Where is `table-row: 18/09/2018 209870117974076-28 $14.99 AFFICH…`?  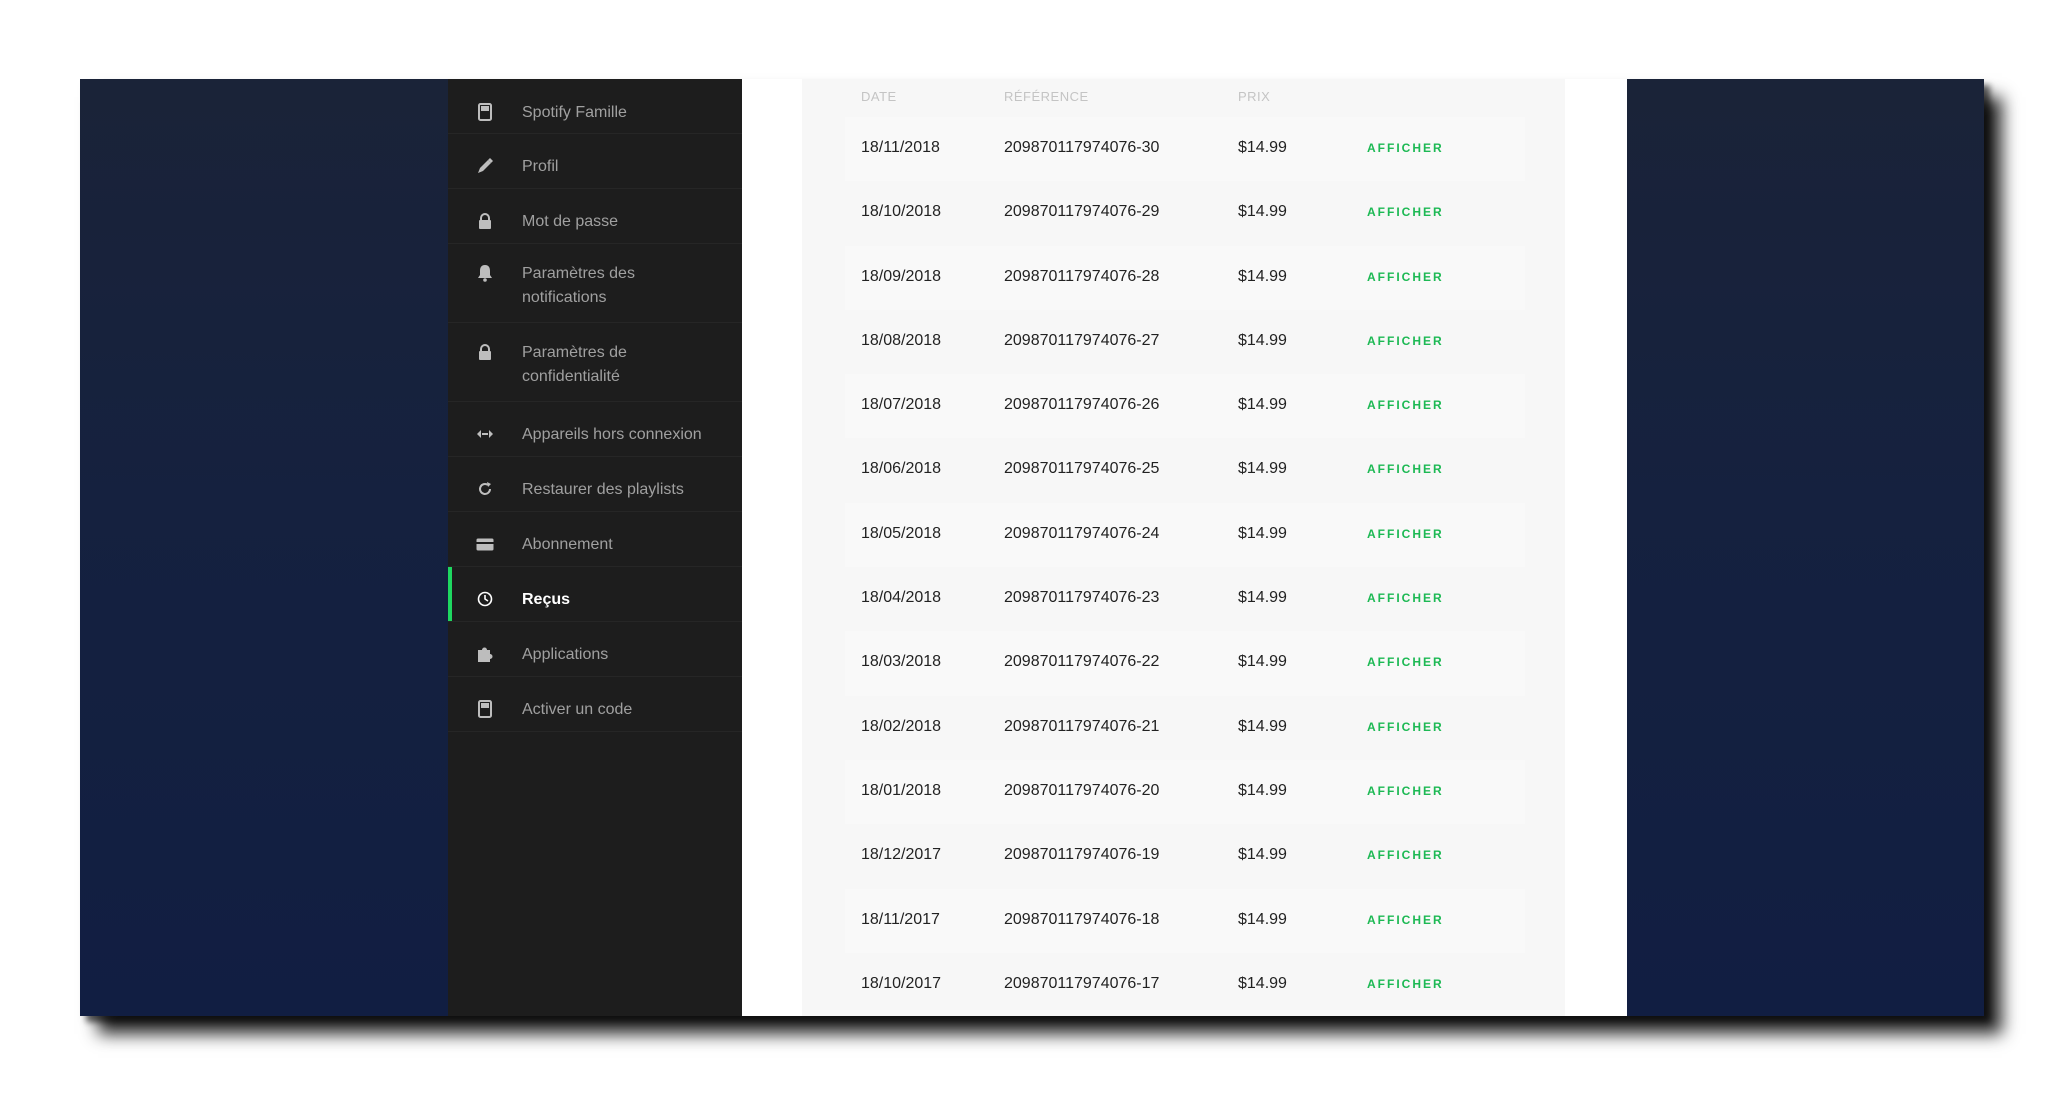
table-row: 18/09/2018 209870117974076-28 $14.99 AFFICH… is located at coordinates (1185, 277).